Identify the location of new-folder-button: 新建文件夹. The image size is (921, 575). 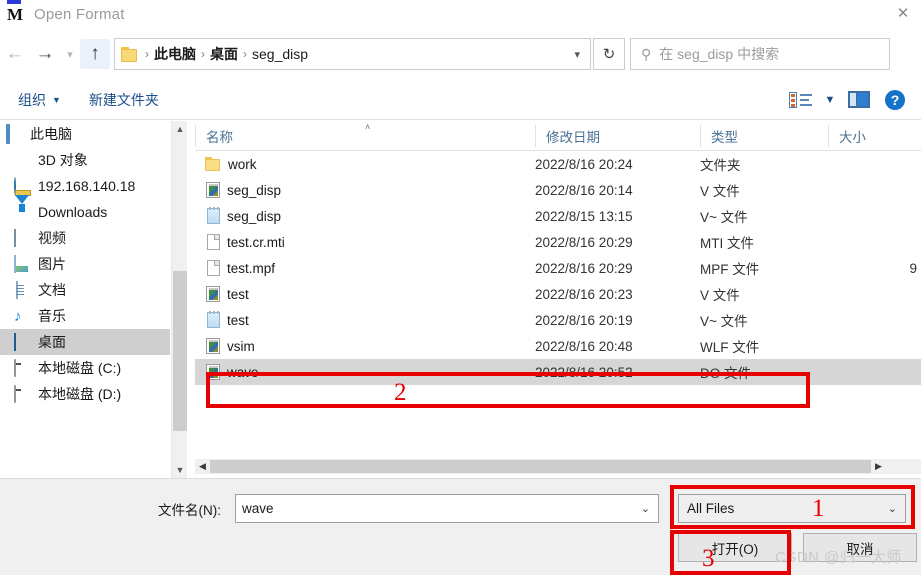
(124, 100).